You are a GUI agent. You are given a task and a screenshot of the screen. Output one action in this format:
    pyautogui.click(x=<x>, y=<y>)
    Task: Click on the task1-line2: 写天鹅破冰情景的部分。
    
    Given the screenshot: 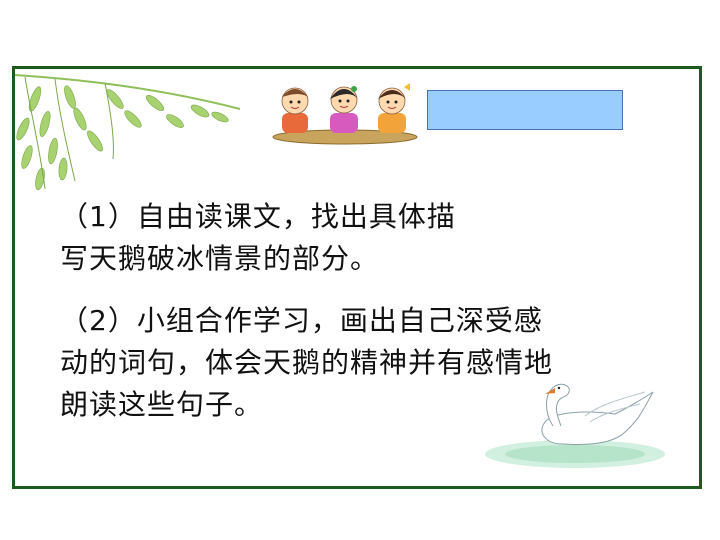 What is the action you would take?
    pyautogui.click(x=220, y=258)
    